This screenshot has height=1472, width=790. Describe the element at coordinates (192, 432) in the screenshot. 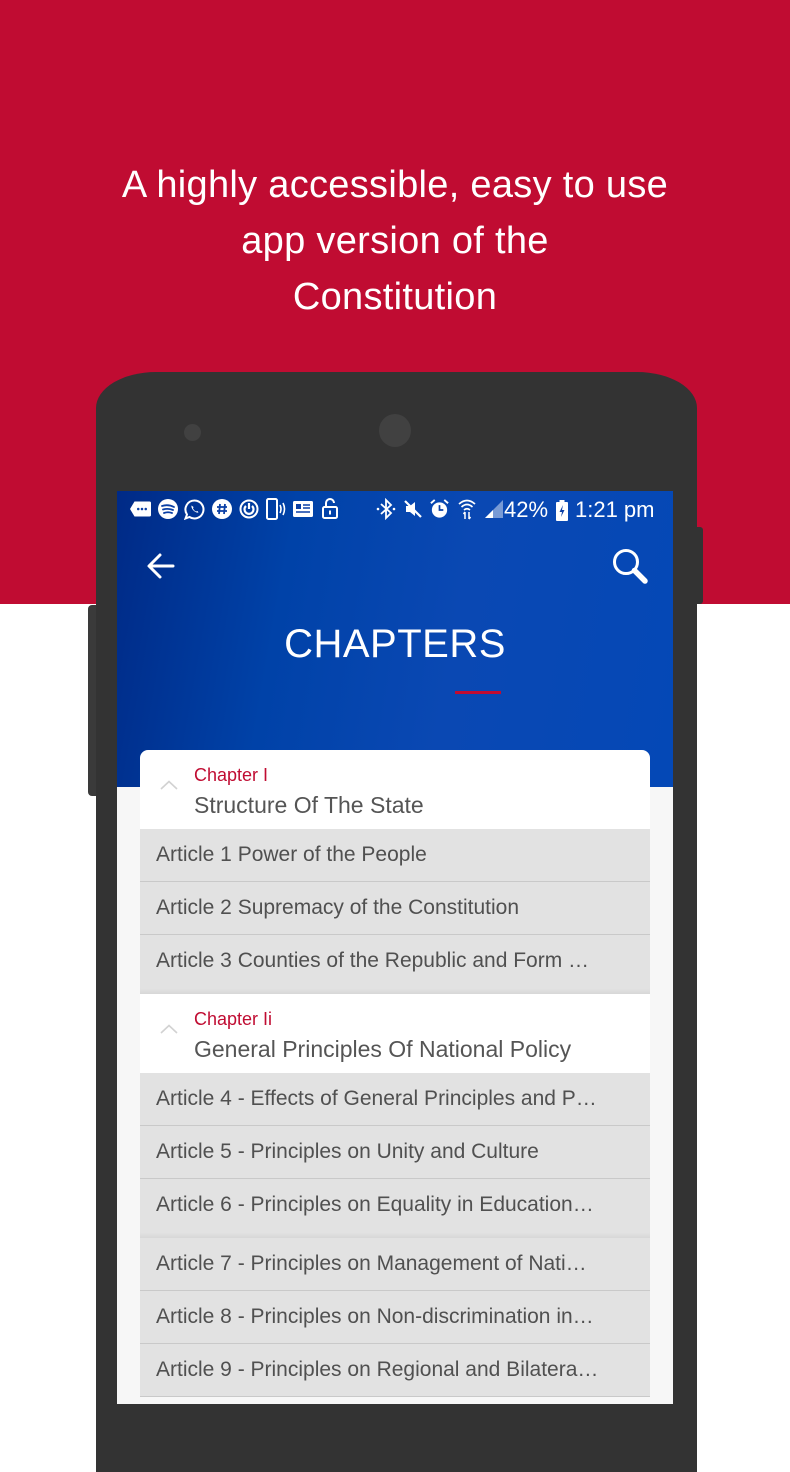

I see `phone-sensor` at that location.